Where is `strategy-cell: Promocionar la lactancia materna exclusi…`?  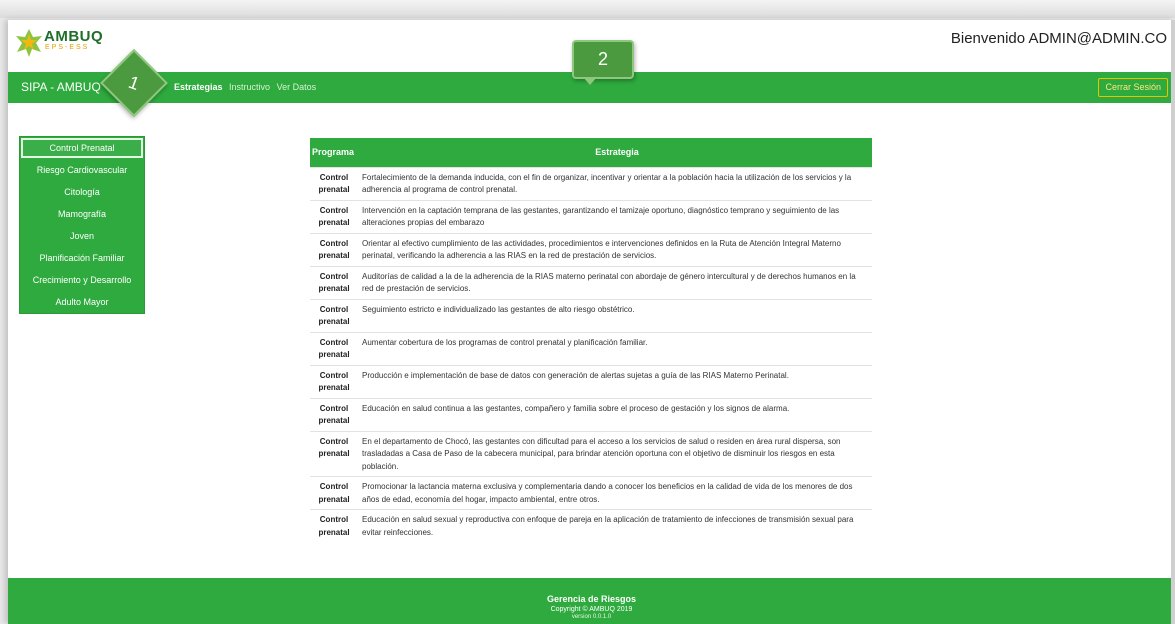 strategy-cell: Promocionar la lactancia materna exclusi… is located at coordinates (616, 493).